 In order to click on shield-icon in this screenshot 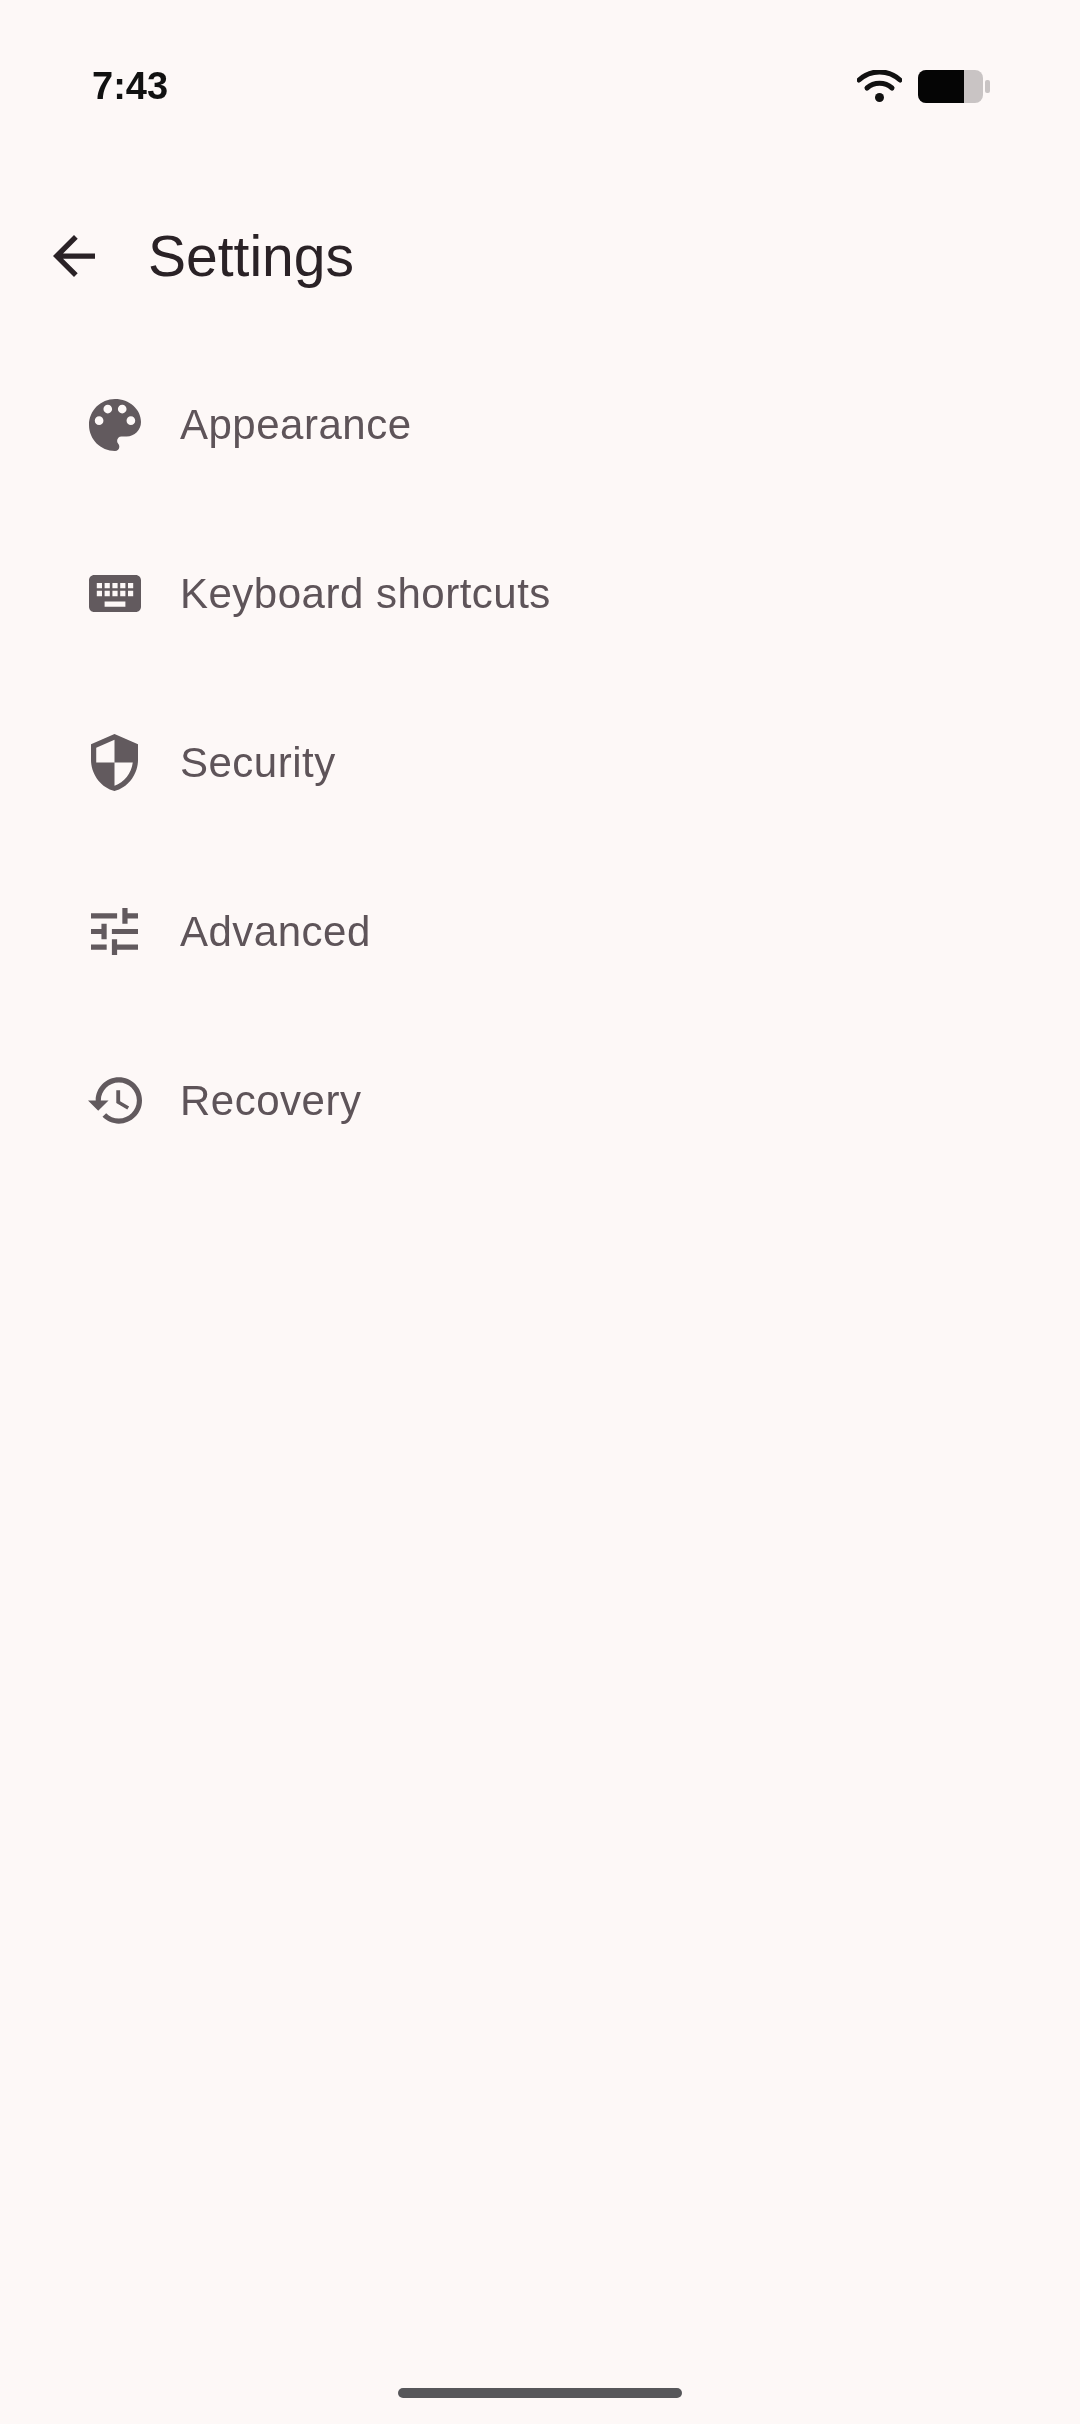, I will do `click(114, 762)`.